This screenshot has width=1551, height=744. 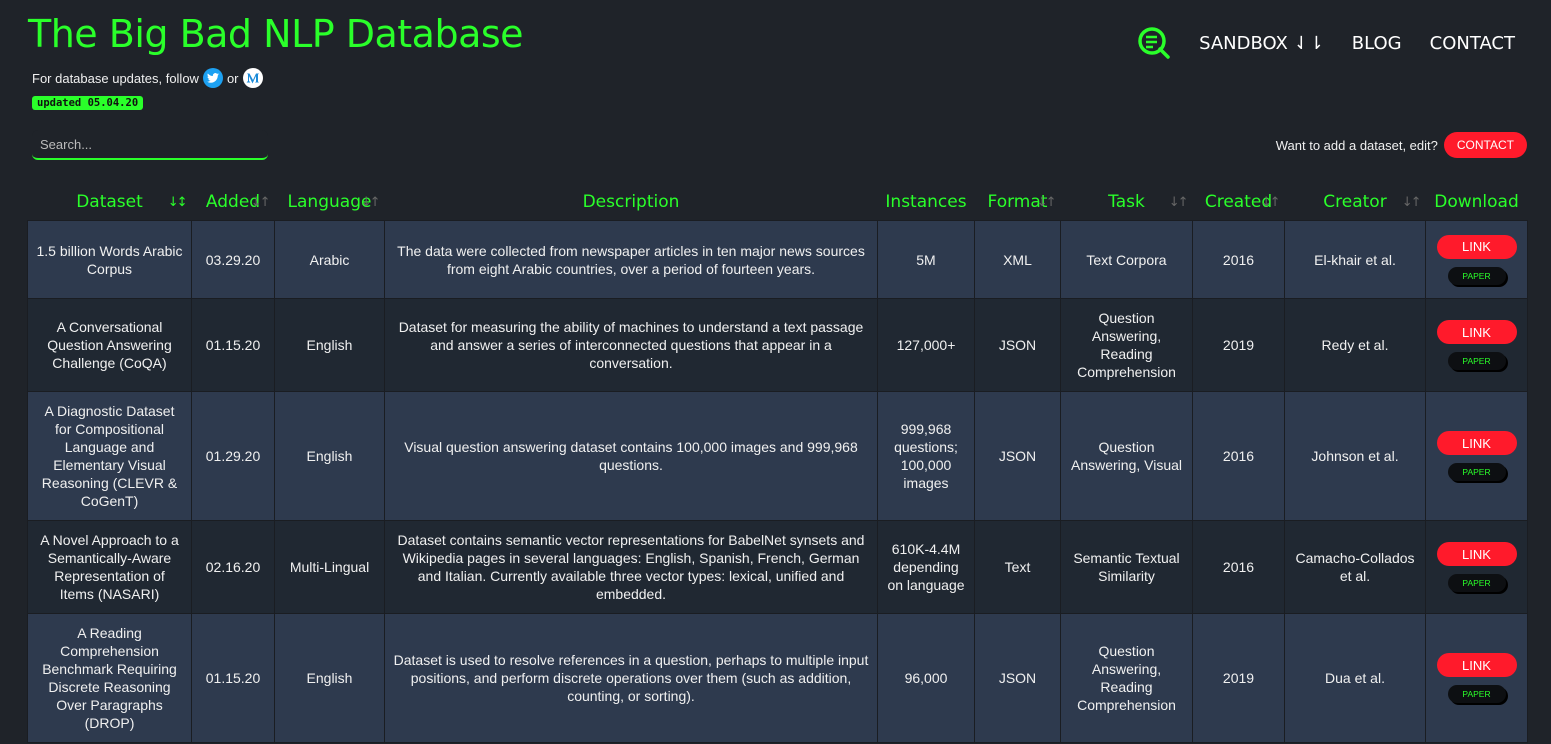 What do you see at coordinates (926, 567) in the screenshot?
I see `cell-instances: 610K-4.4M depending on language` at bounding box center [926, 567].